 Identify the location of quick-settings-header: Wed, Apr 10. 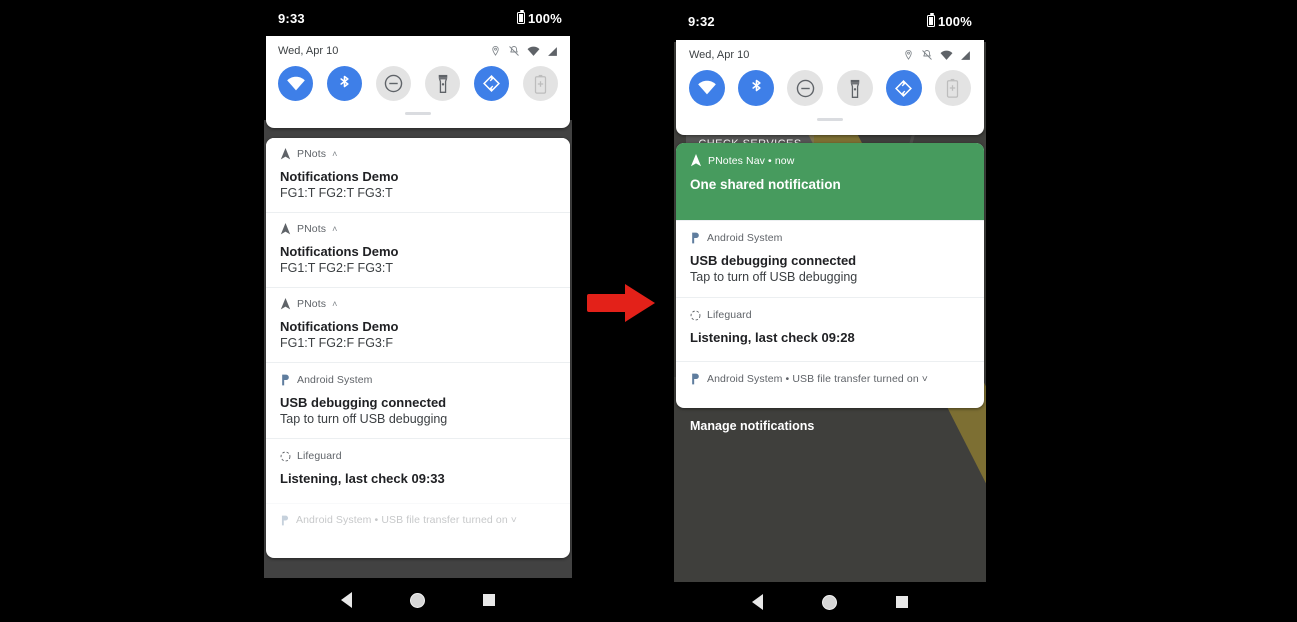
(418, 51).